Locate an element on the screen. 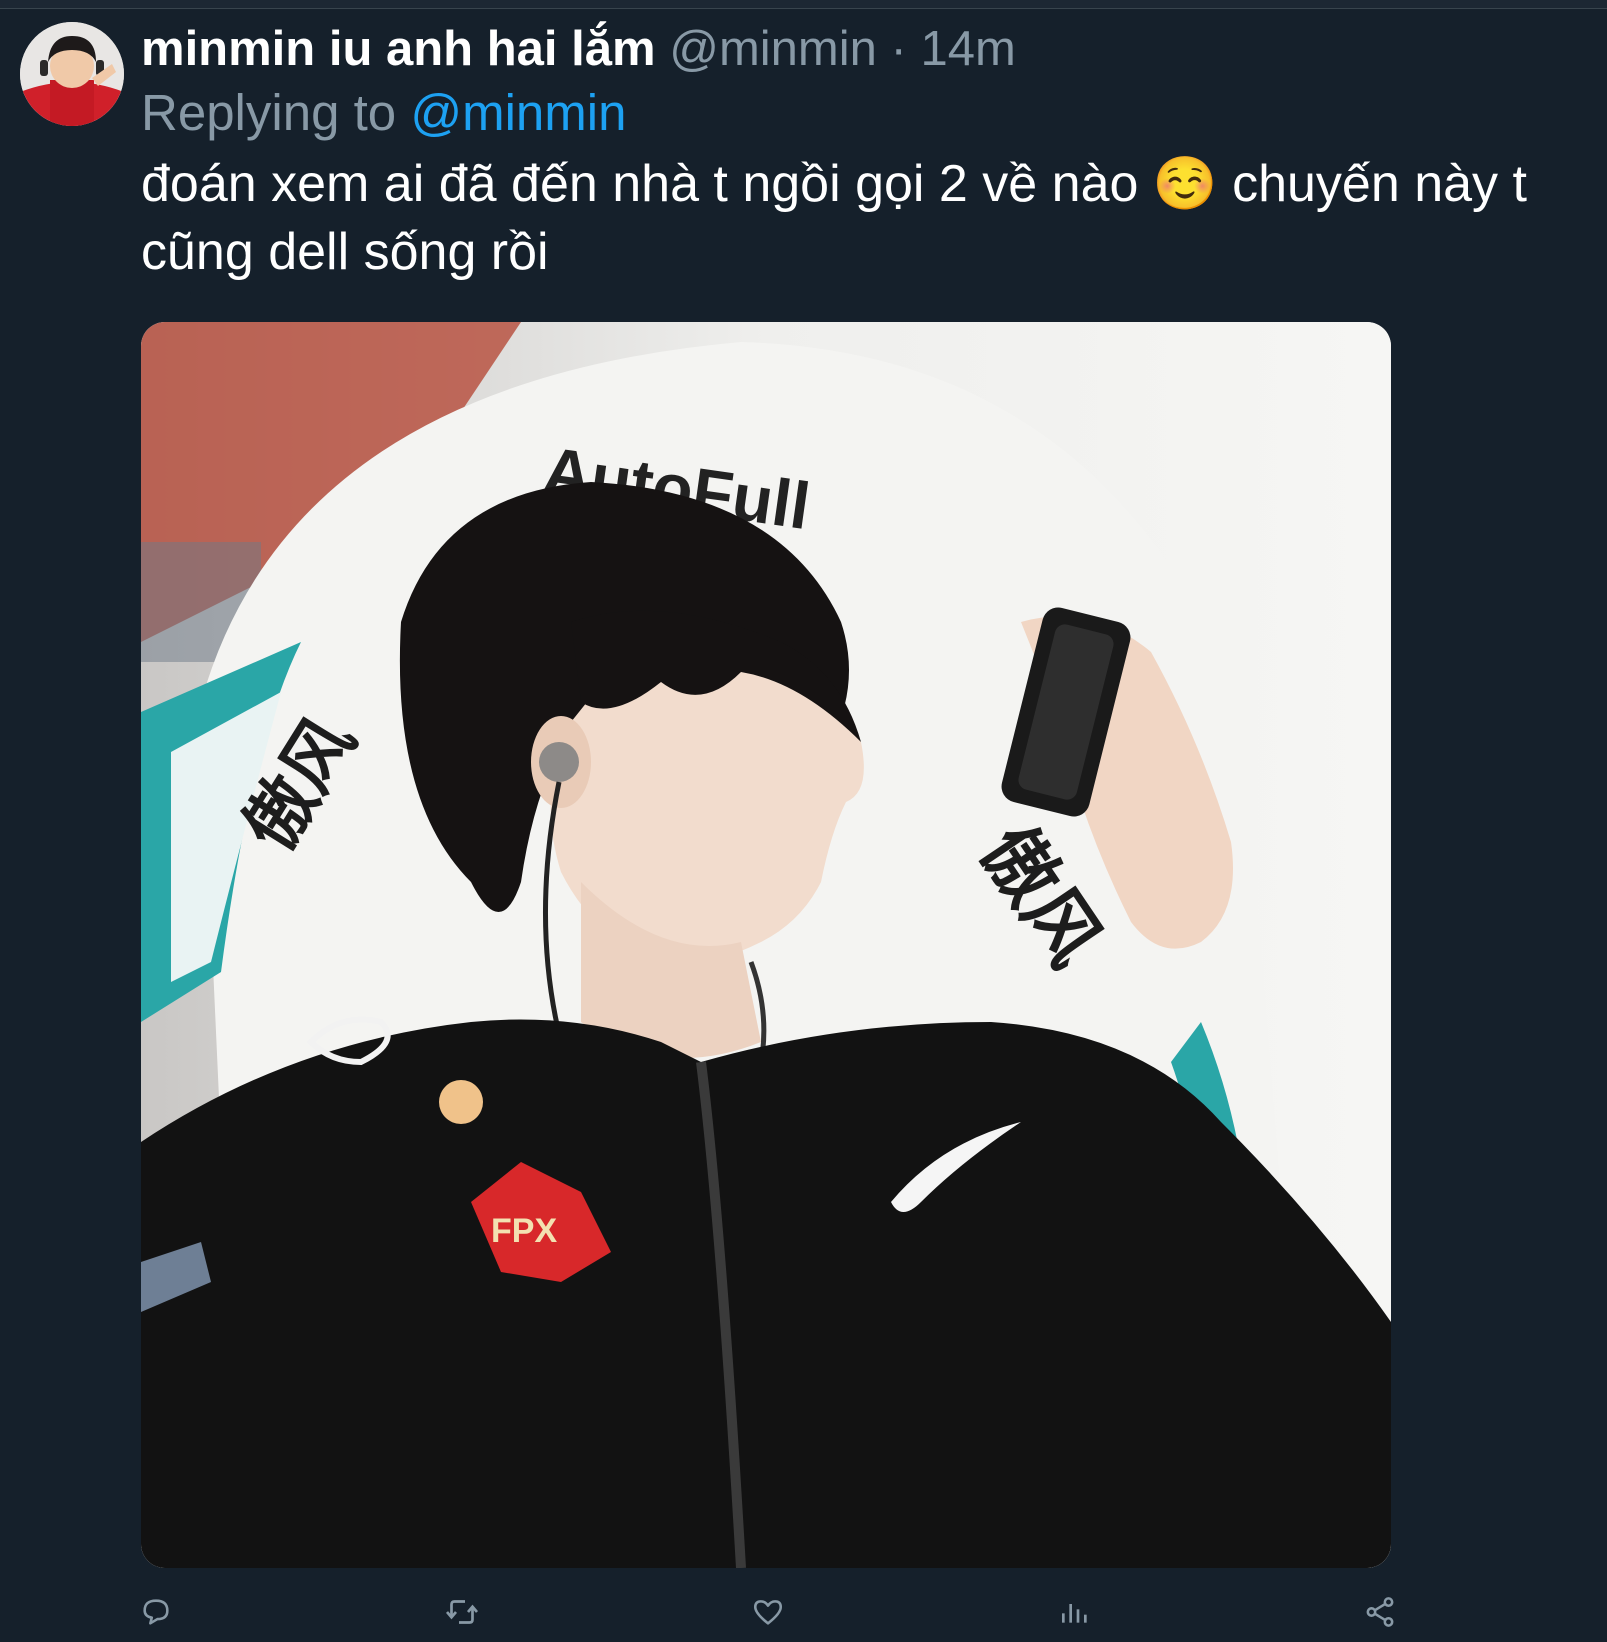 The height and width of the screenshot is (1642, 1607). share-icon is located at coordinates (1380, 1612).